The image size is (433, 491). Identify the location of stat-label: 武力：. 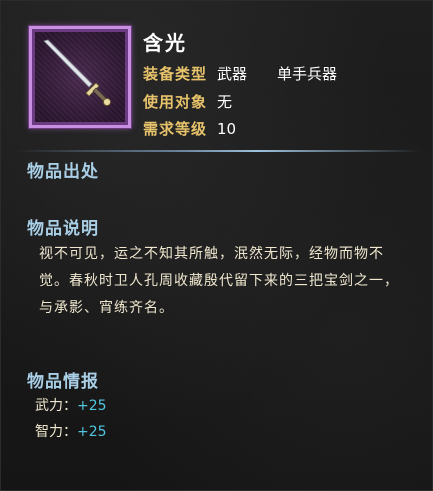
(56, 406).